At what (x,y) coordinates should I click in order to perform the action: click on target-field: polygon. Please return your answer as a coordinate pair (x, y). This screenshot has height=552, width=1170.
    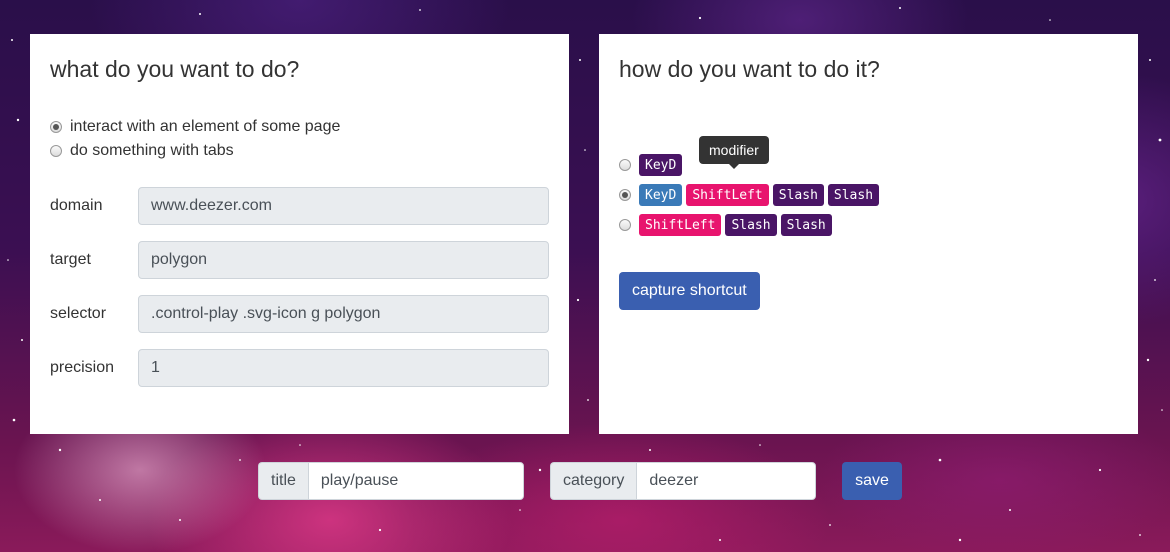
    Looking at the image, I should click on (343, 260).